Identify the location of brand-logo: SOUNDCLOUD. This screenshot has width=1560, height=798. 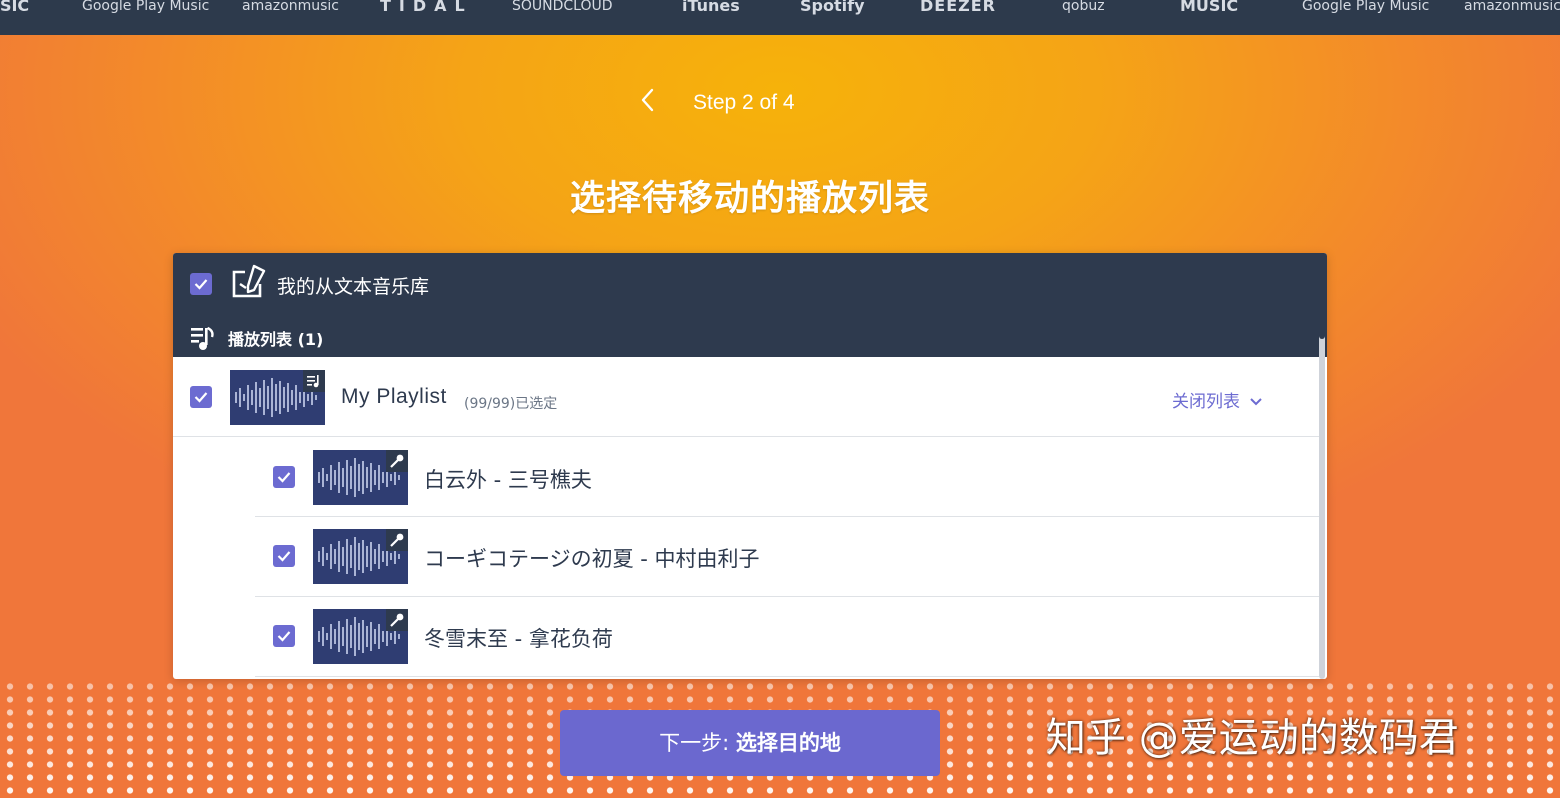
(562, 7).